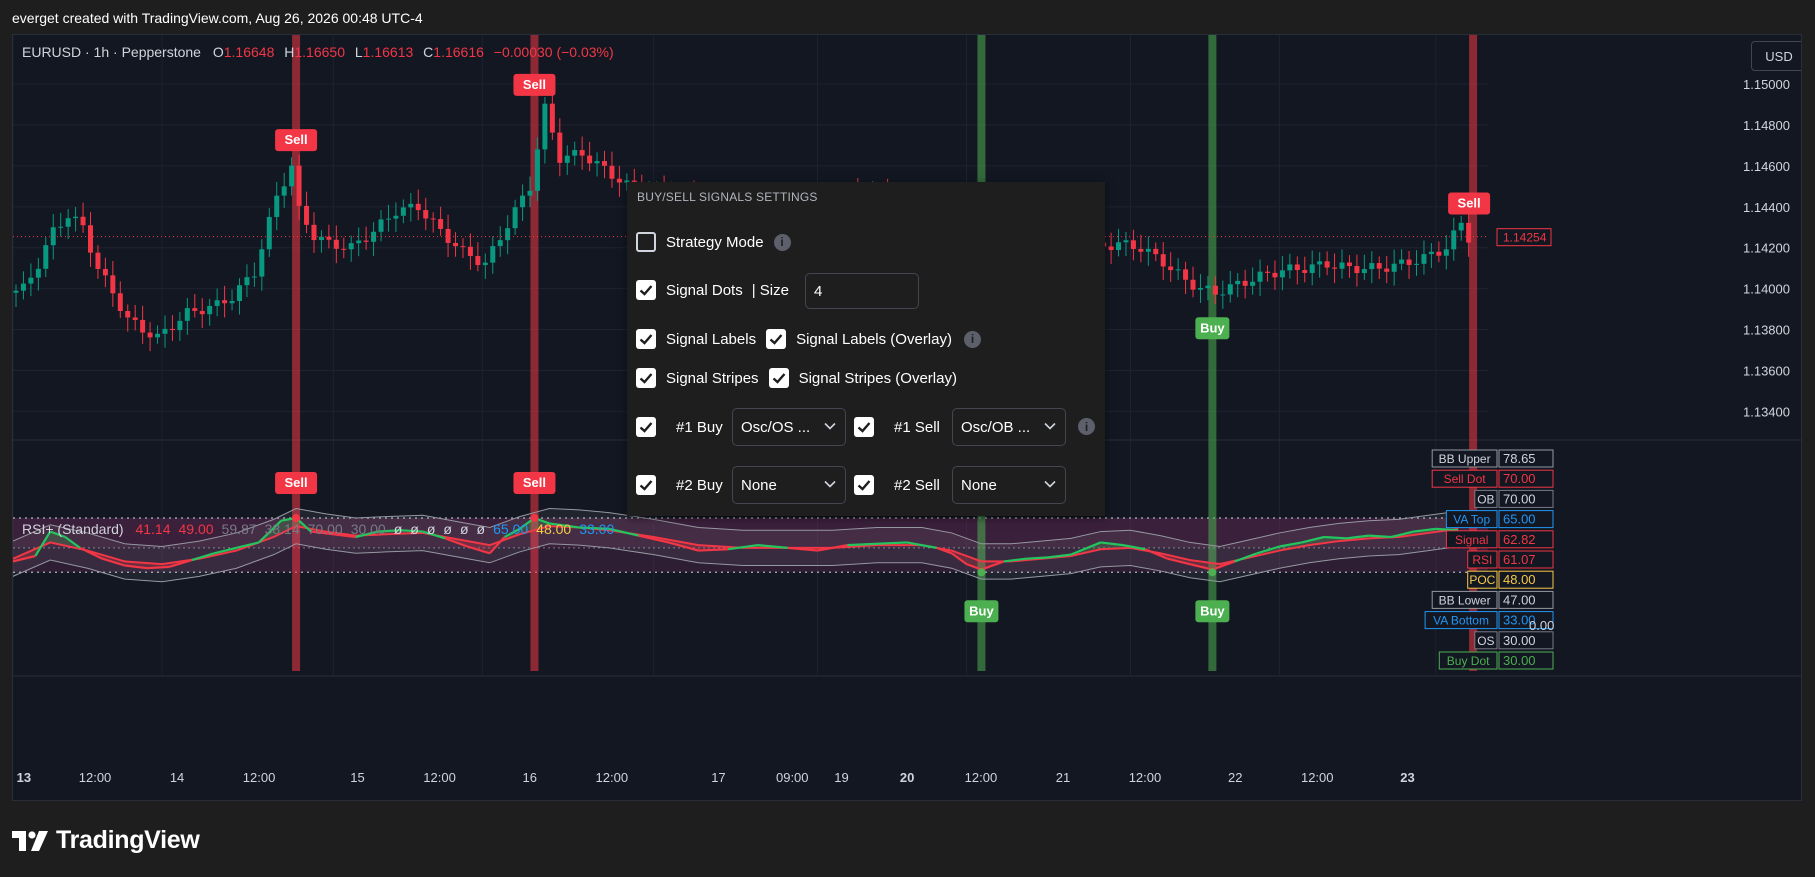 The width and height of the screenshot is (1815, 877). Describe the element at coordinates (897, 427) in the screenshot. I see `sell1-row: #1 Sell` at that location.